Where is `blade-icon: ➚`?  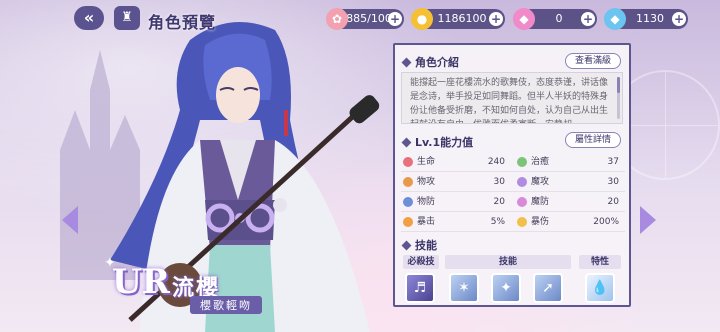
blade-icon: ➚ is located at coordinates (548, 288).